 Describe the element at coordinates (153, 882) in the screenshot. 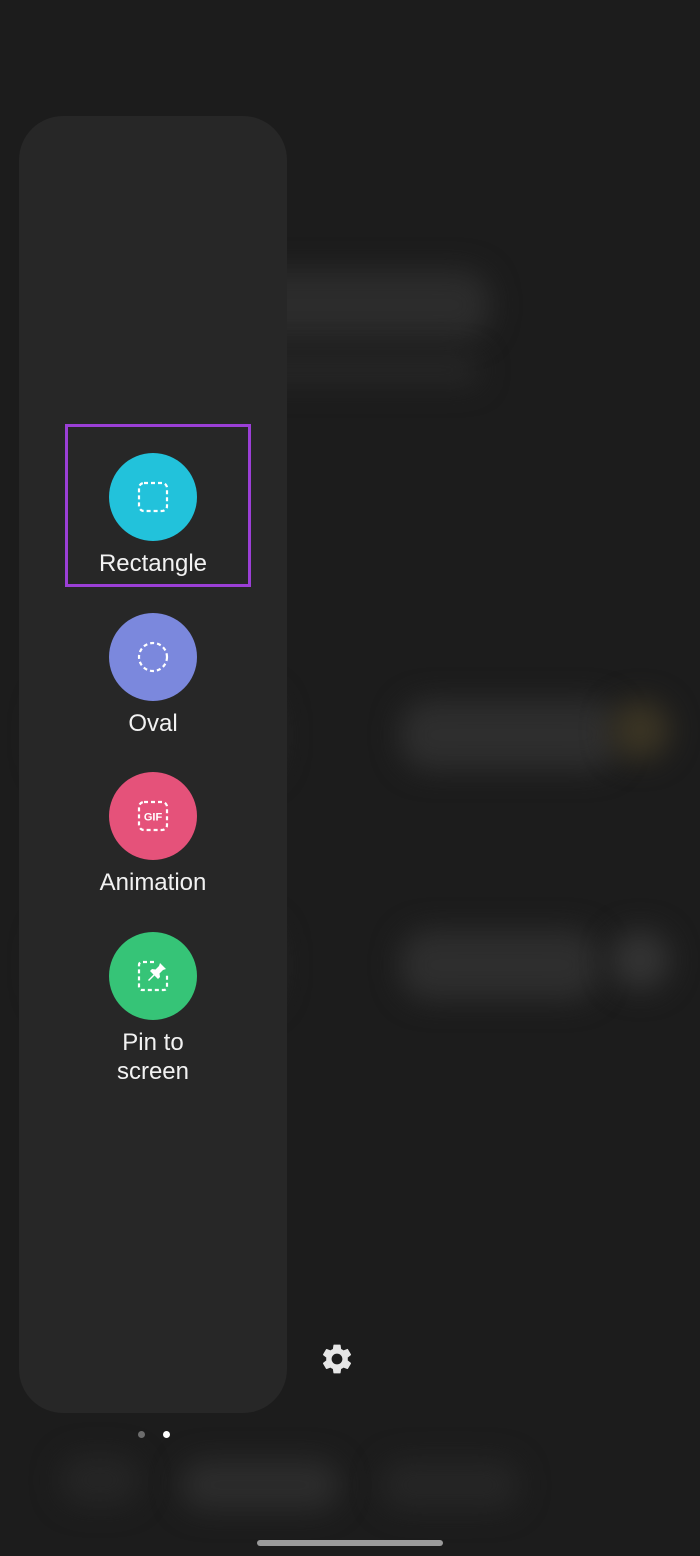

I see `tool-animation-label: Animation` at that location.